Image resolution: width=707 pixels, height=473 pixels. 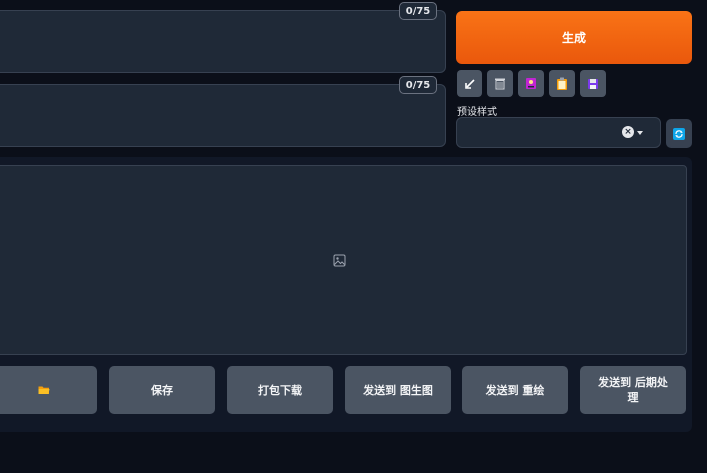 I want to click on clear-selection-icon: ×, so click(x=628, y=132).